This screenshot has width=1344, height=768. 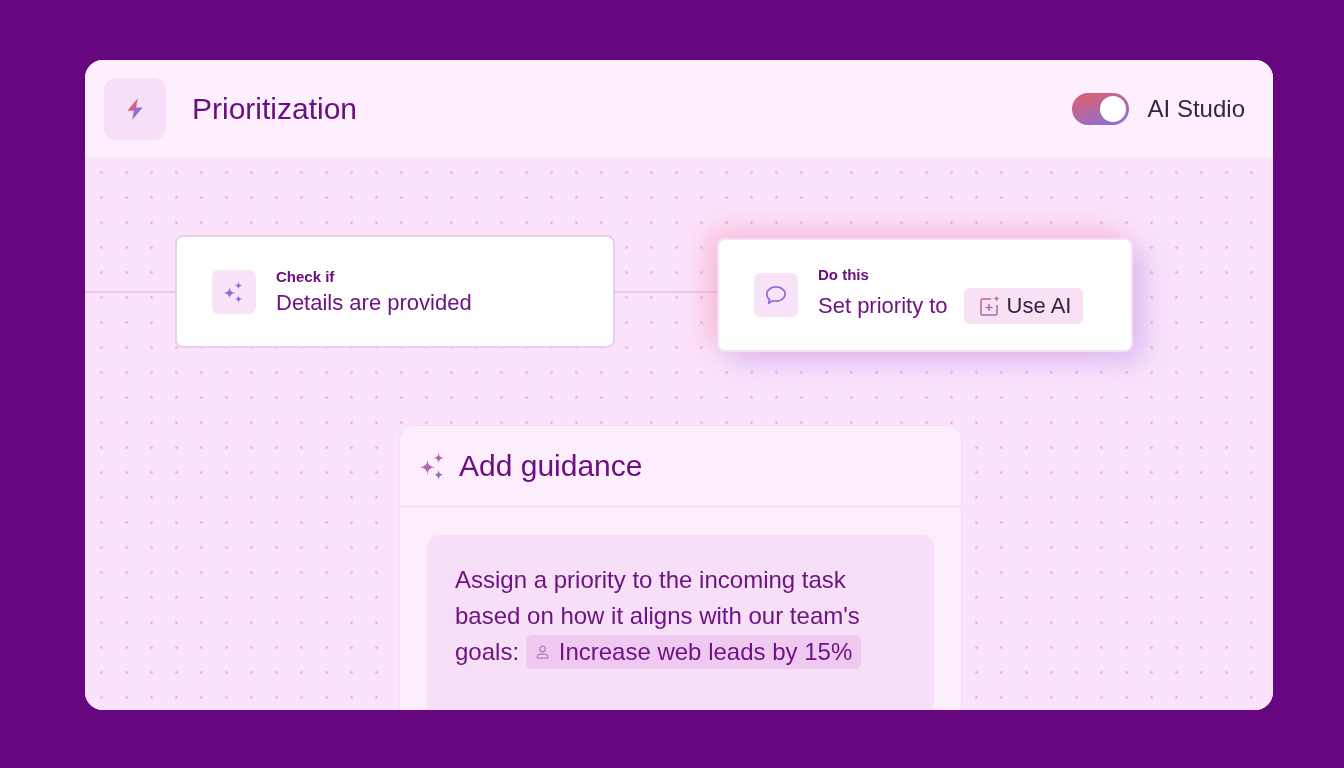 I want to click on lightning-icon, so click(x=135, y=109).